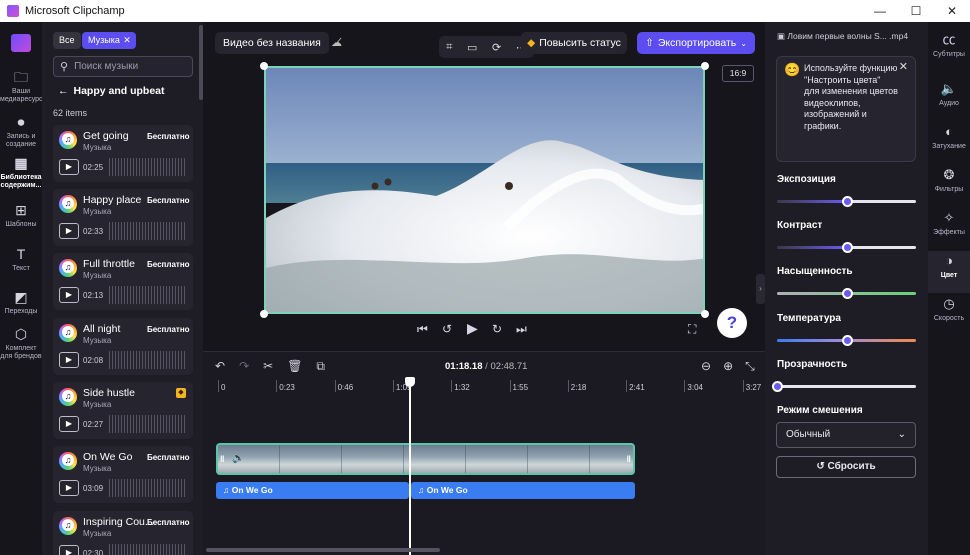 The height and width of the screenshot is (555, 970). What do you see at coordinates (496, 47) in the screenshot?
I see `rotate-icon: ⟳` at bounding box center [496, 47].